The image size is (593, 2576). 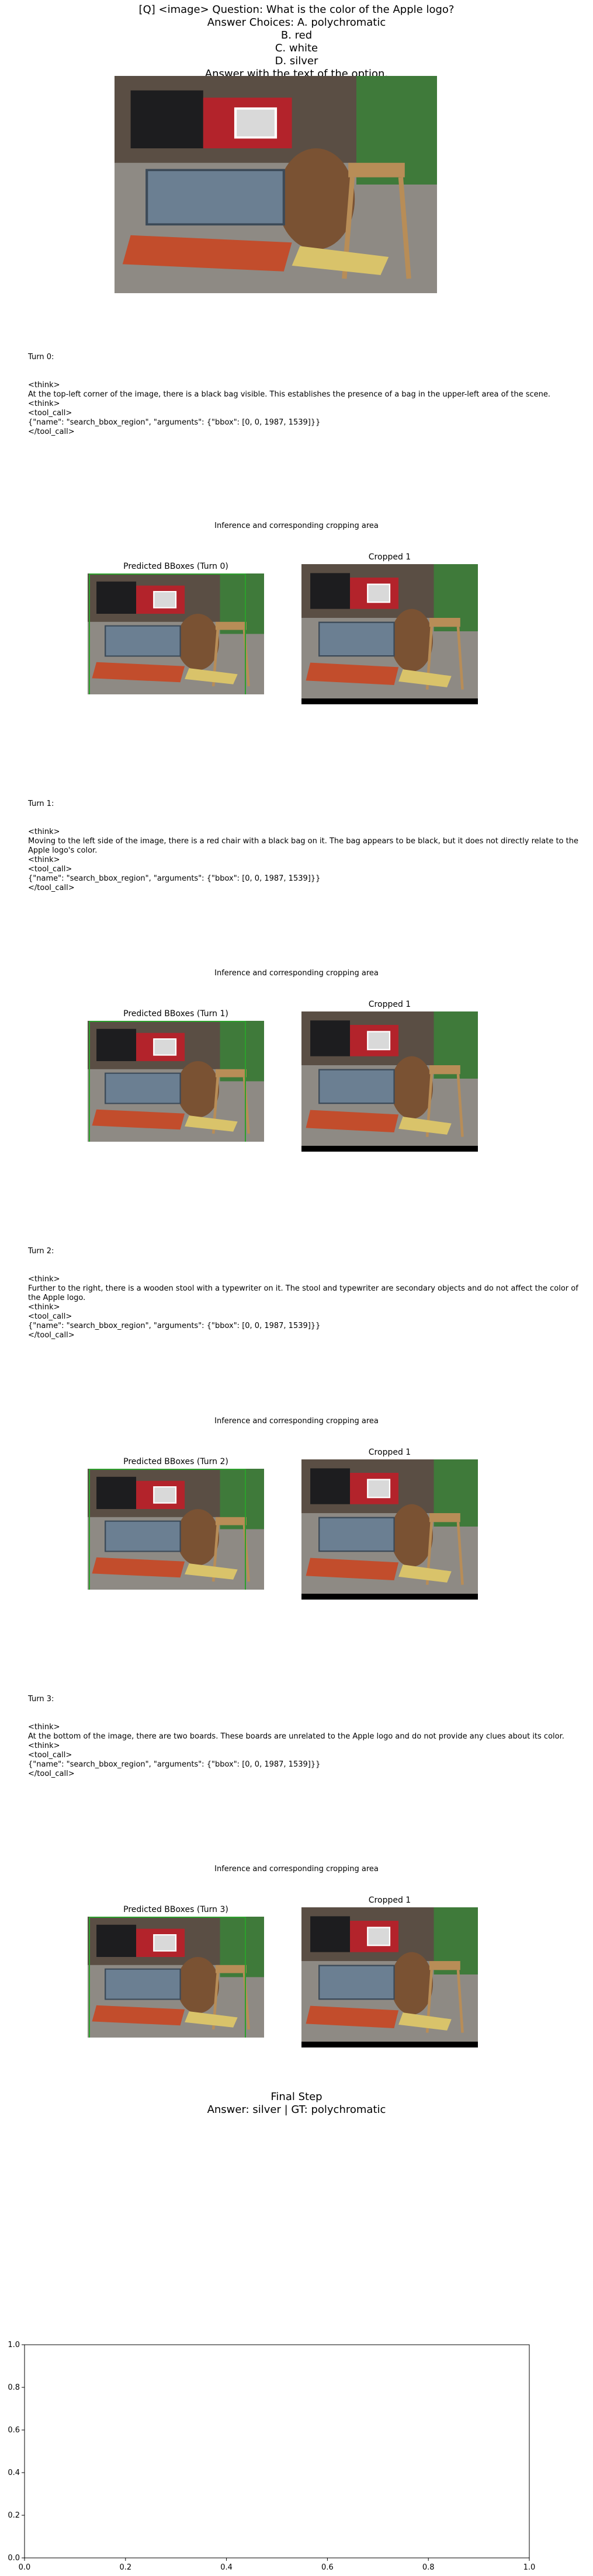 I want to click on x-tick-label: 0.6, so click(x=328, y=2567).